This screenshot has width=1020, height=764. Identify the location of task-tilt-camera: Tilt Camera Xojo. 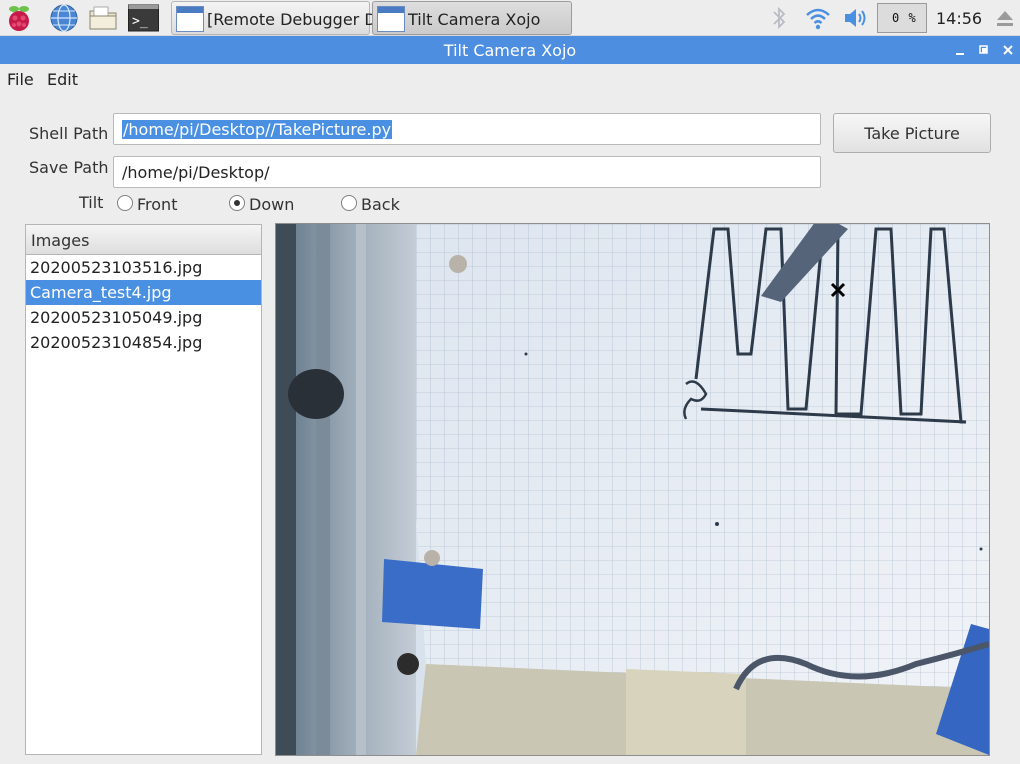
(472, 18).